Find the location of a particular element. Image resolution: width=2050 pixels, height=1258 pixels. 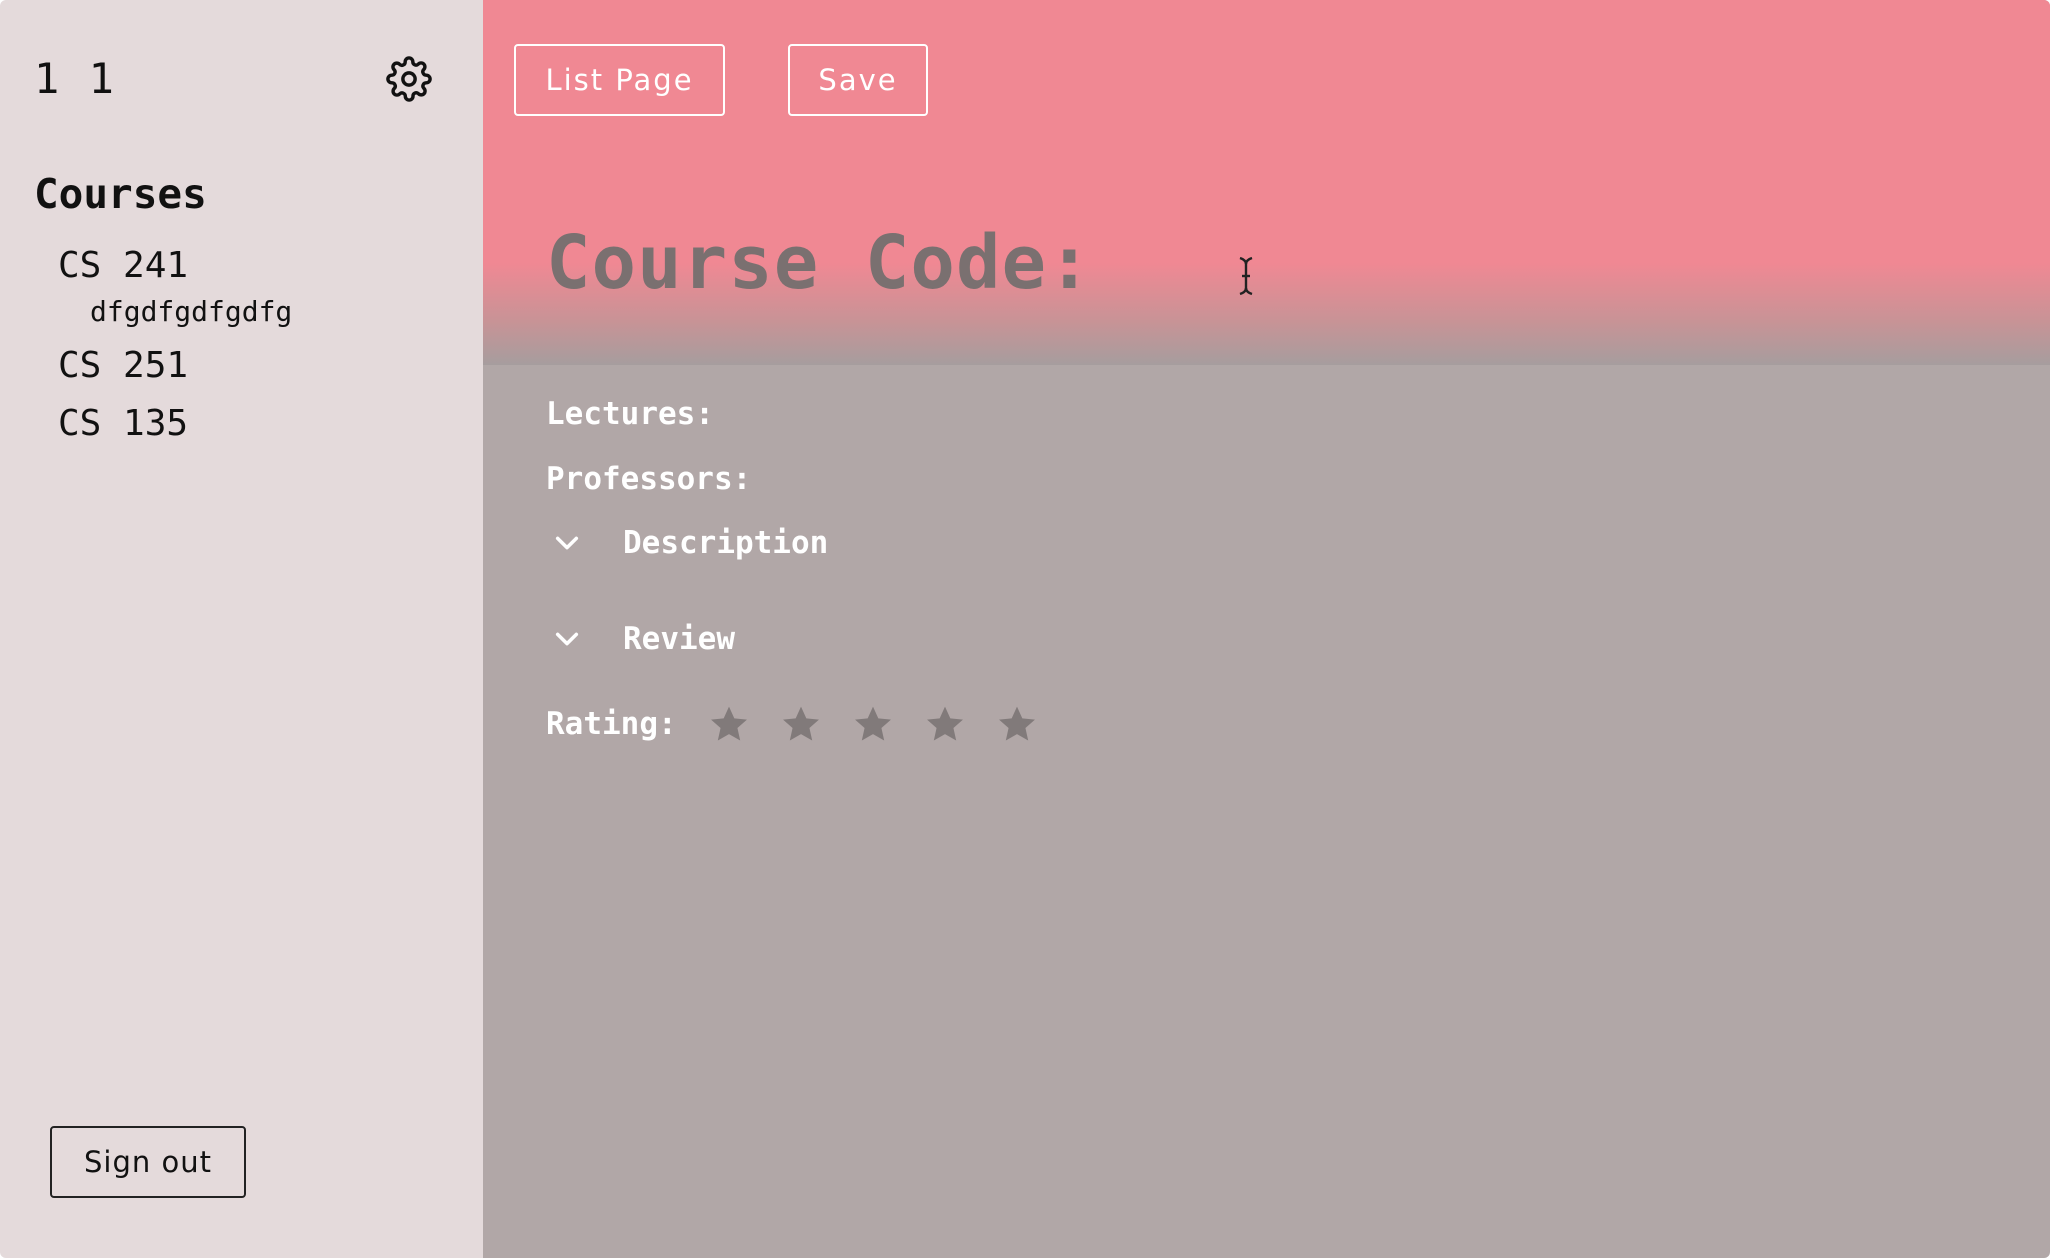

user-name: 1 1 is located at coordinates (75, 78).